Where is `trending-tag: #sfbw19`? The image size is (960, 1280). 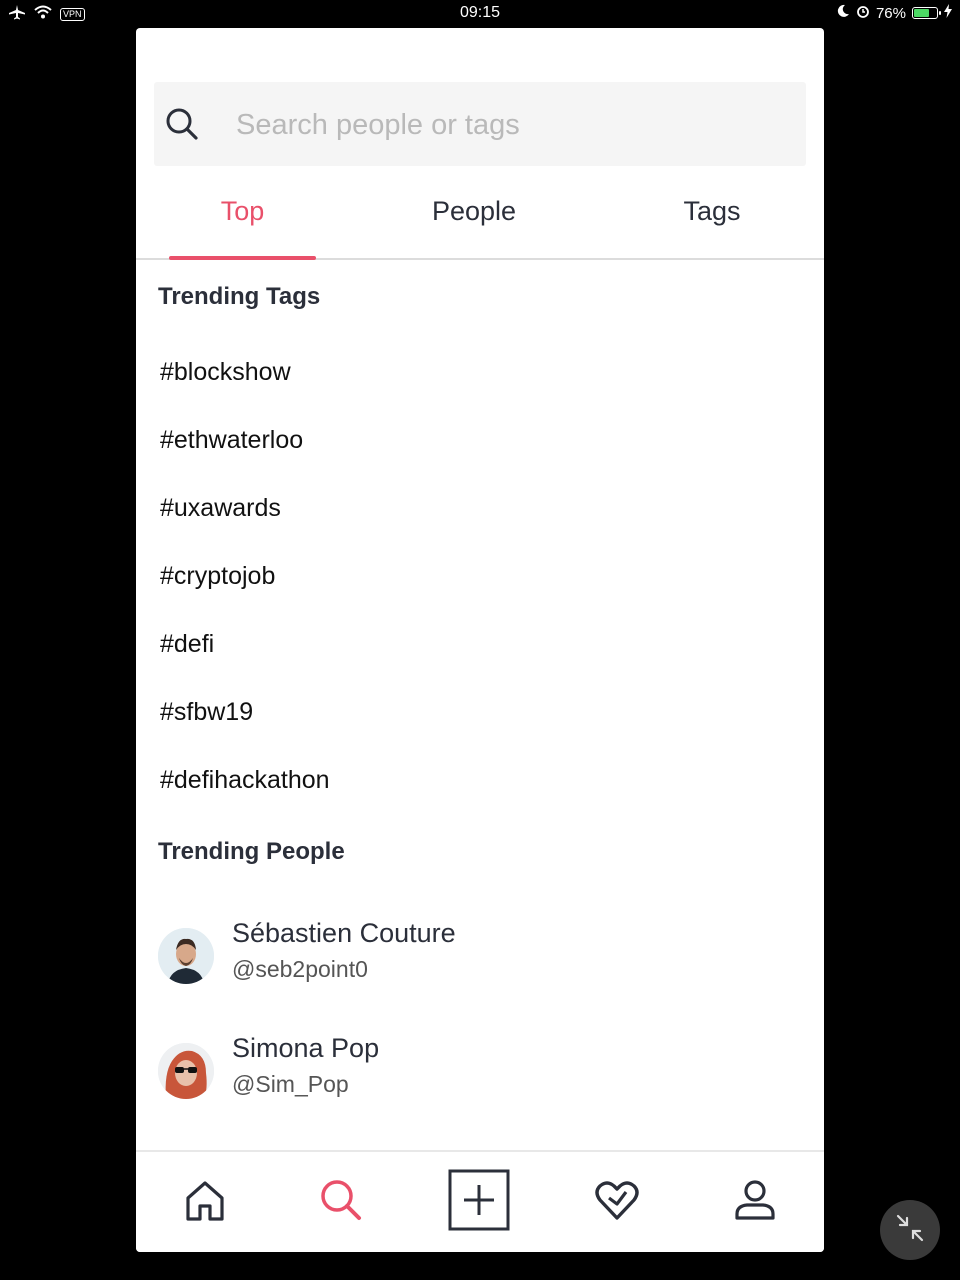
trending-tag: #sfbw19 is located at coordinates (206, 712).